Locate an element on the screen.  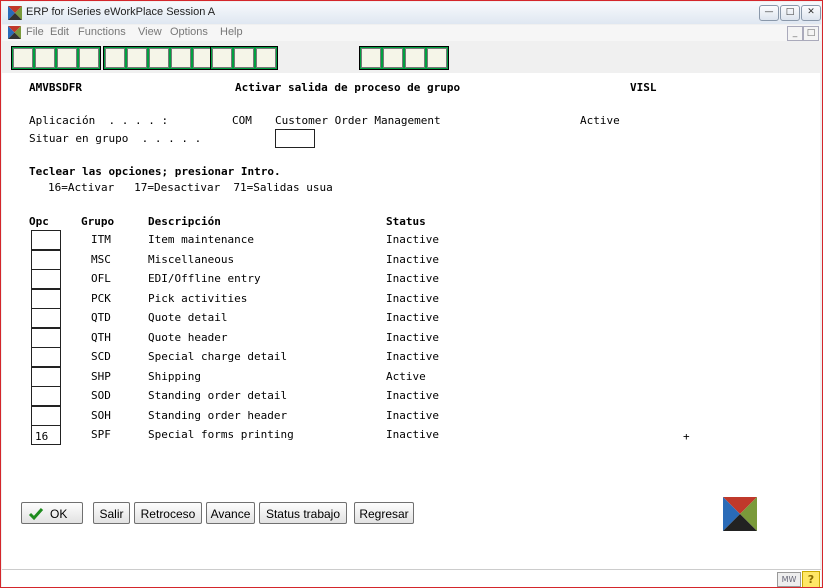
menu-edit: Edit is located at coordinates (59, 32).